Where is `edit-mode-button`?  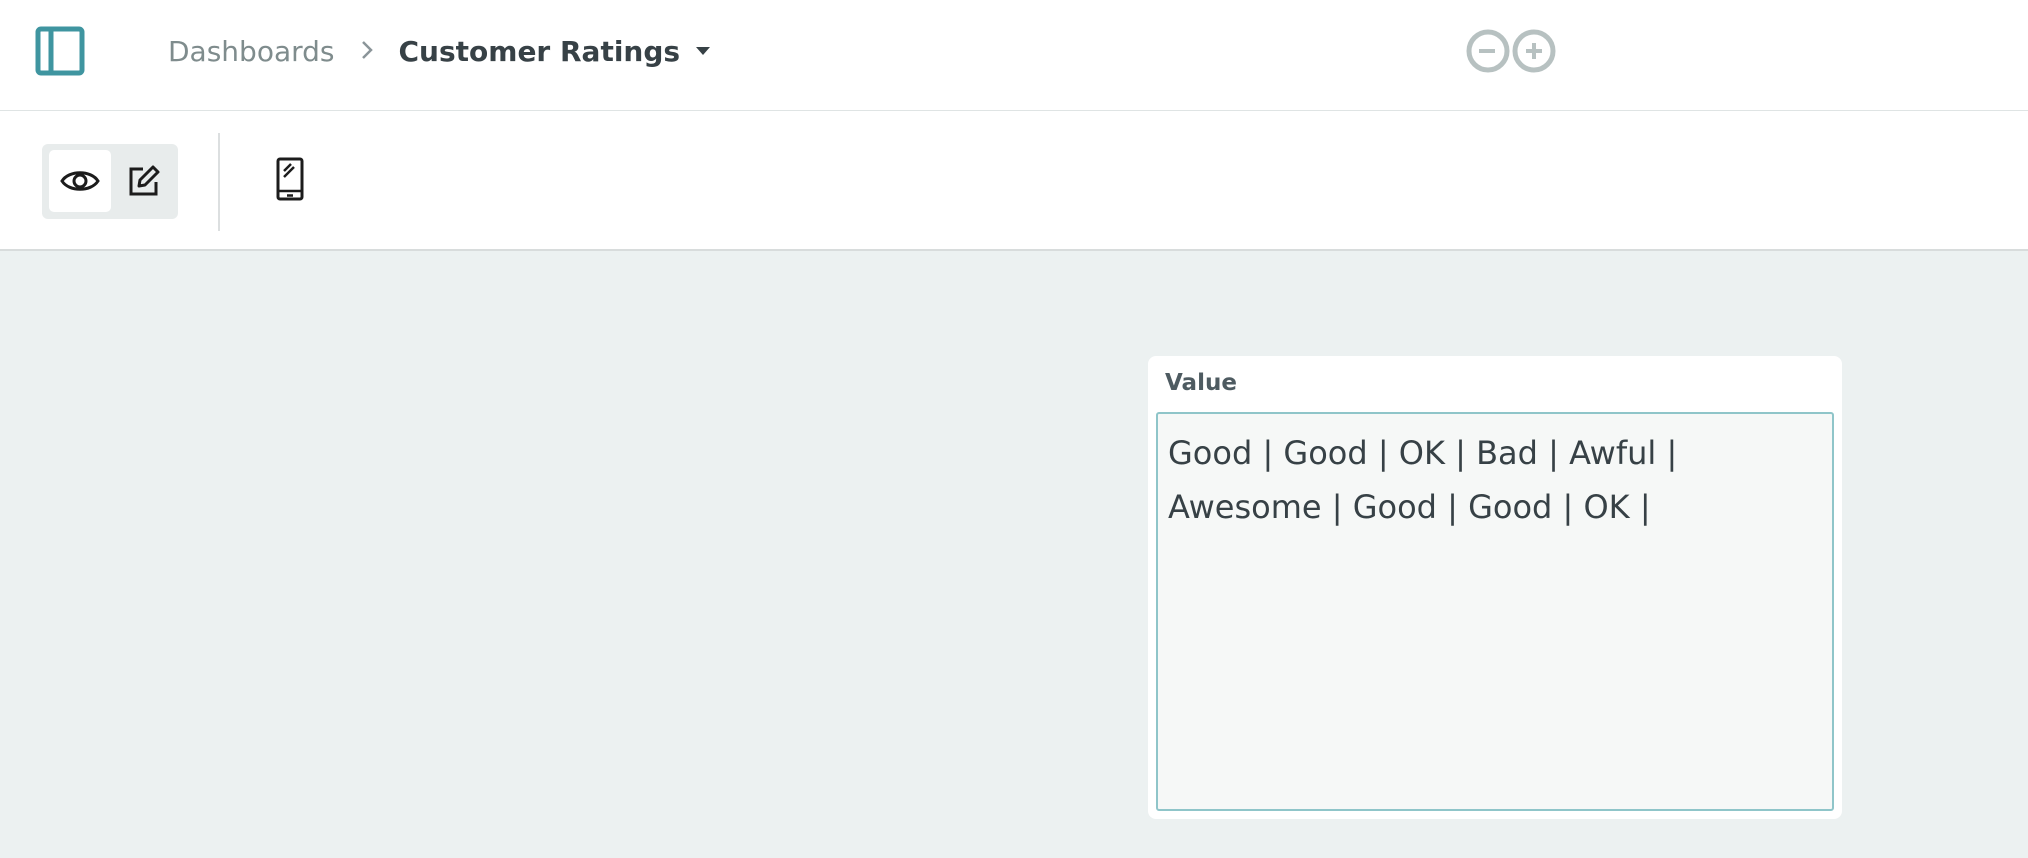 edit-mode-button is located at coordinates (144, 181).